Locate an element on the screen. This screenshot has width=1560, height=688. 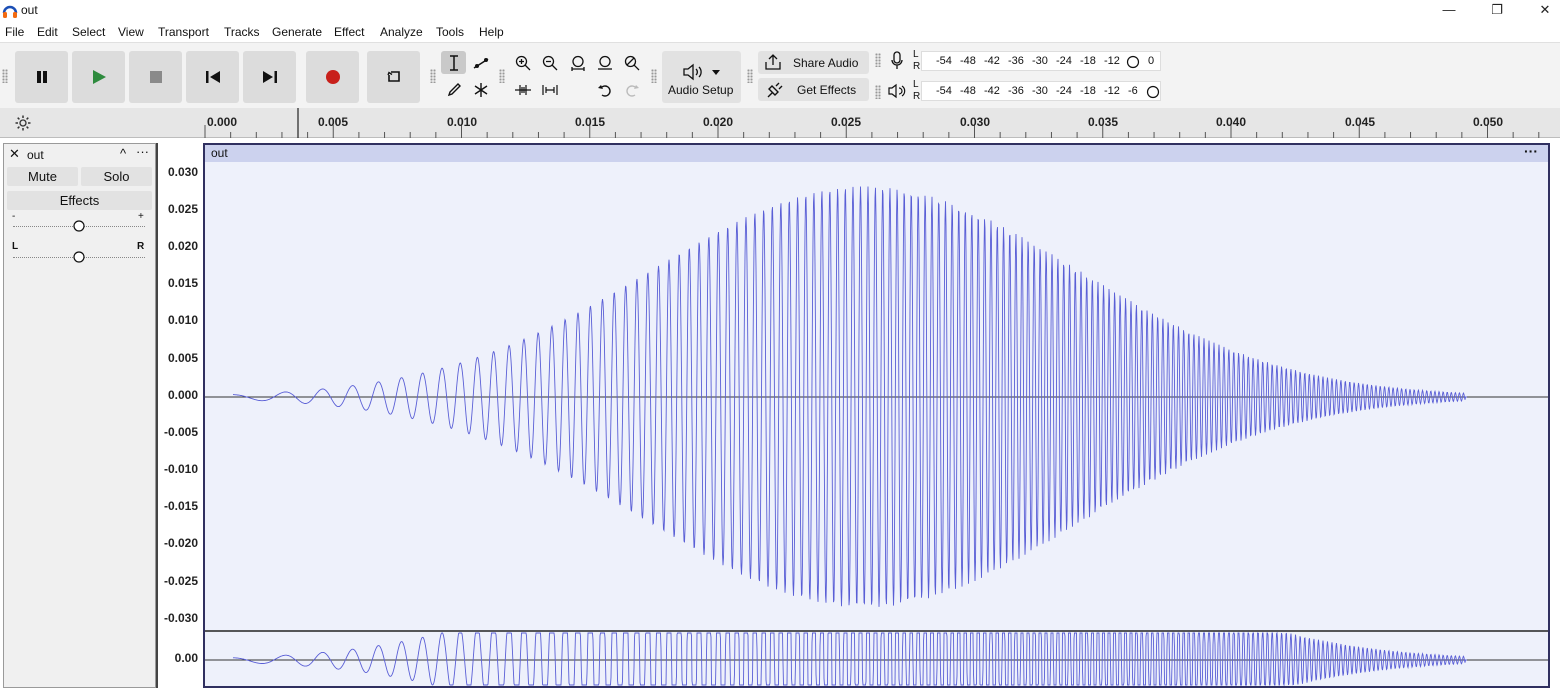
track-name: out is located at coordinates (35, 155).